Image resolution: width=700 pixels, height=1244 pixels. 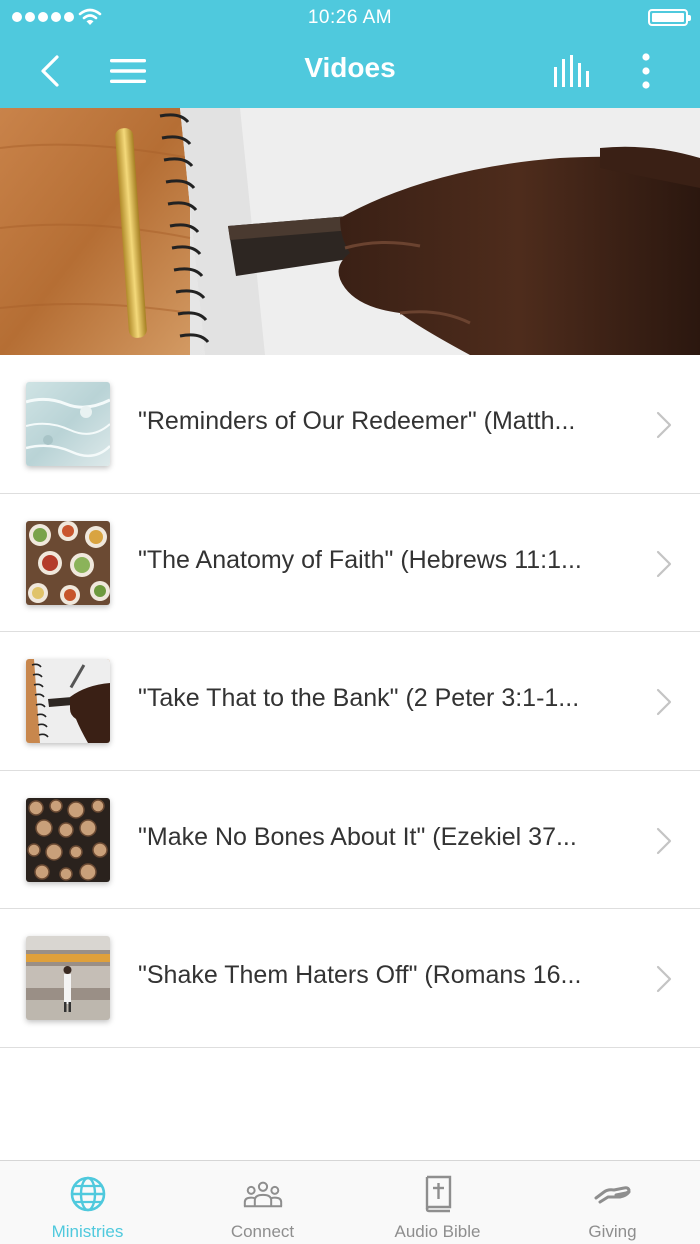 I want to click on tab-audio-bible: Audio Bible, so click(x=437, y=1202).